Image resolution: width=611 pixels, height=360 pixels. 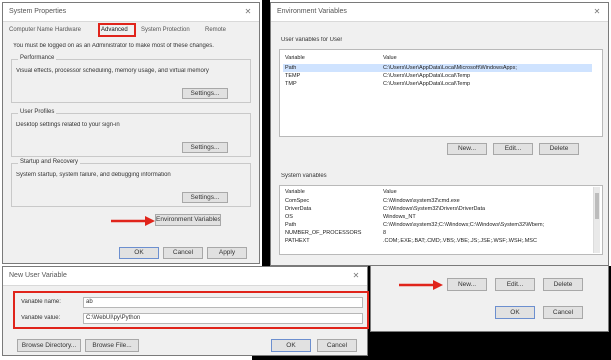 What do you see at coordinates (439, 12) in the screenshot?
I see `environment-variables-titlebar: Environment Variables ✕` at bounding box center [439, 12].